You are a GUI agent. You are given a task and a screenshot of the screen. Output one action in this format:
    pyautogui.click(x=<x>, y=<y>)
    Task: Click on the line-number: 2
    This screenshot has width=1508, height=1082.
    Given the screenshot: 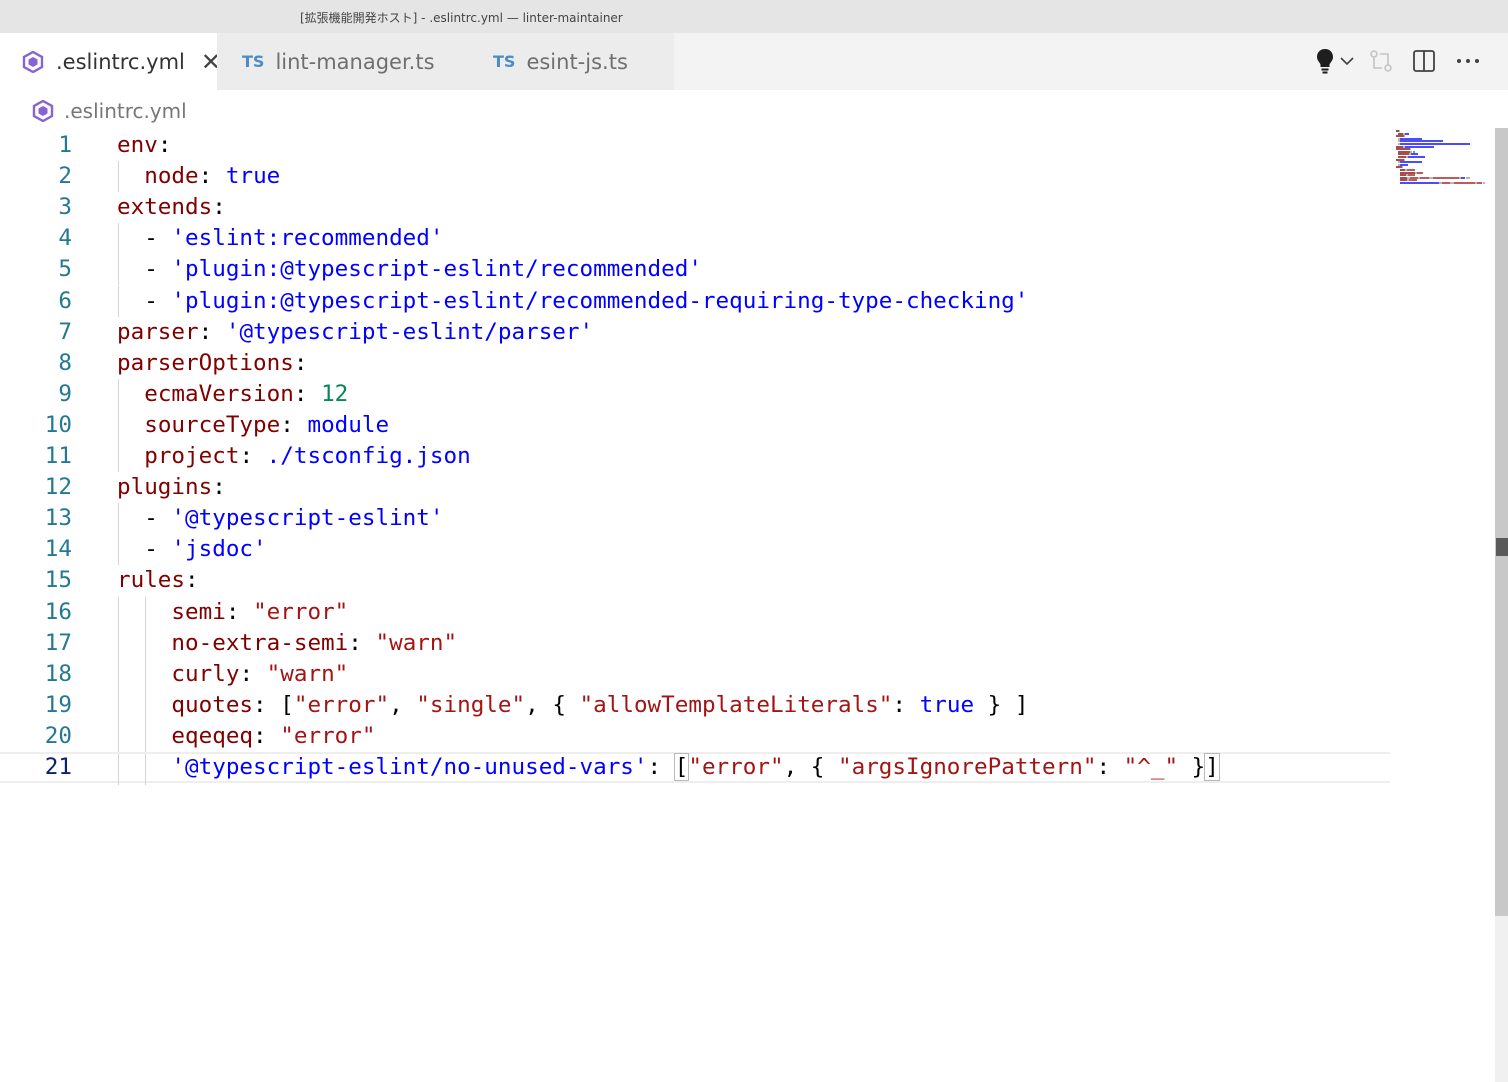 What is the action you would take?
    pyautogui.click(x=65, y=176)
    